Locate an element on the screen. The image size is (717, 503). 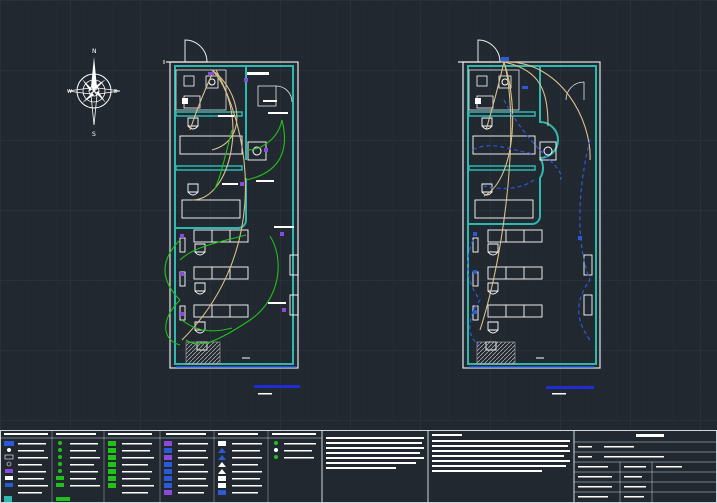
compass-south-label: S is located at coordinates (94, 134).